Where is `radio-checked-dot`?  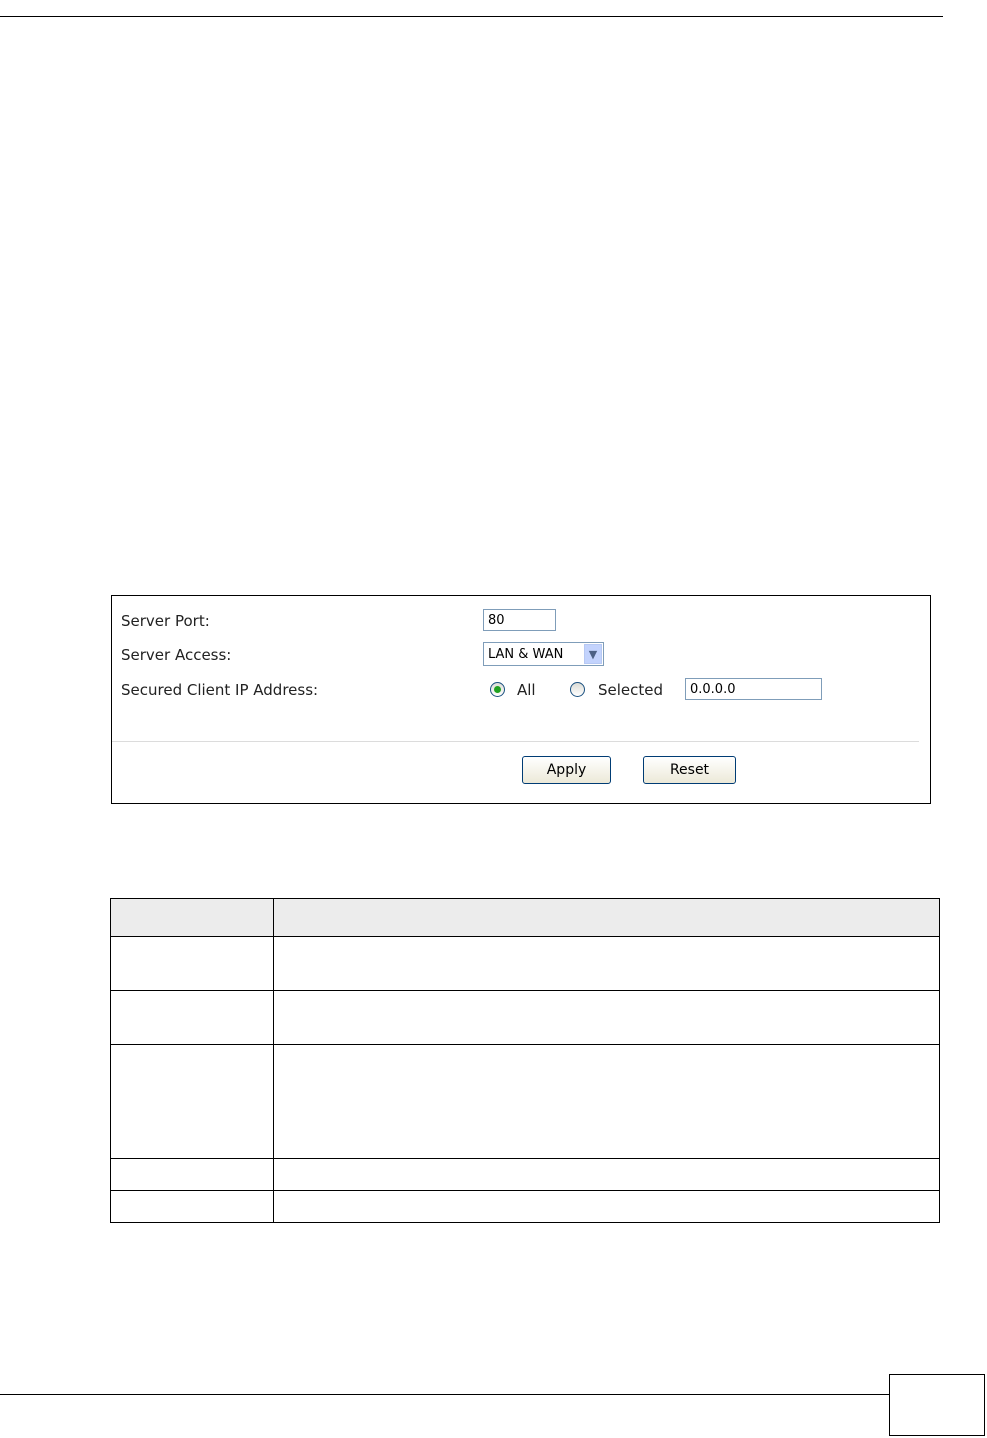 radio-checked-dot is located at coordinates (497, 689).